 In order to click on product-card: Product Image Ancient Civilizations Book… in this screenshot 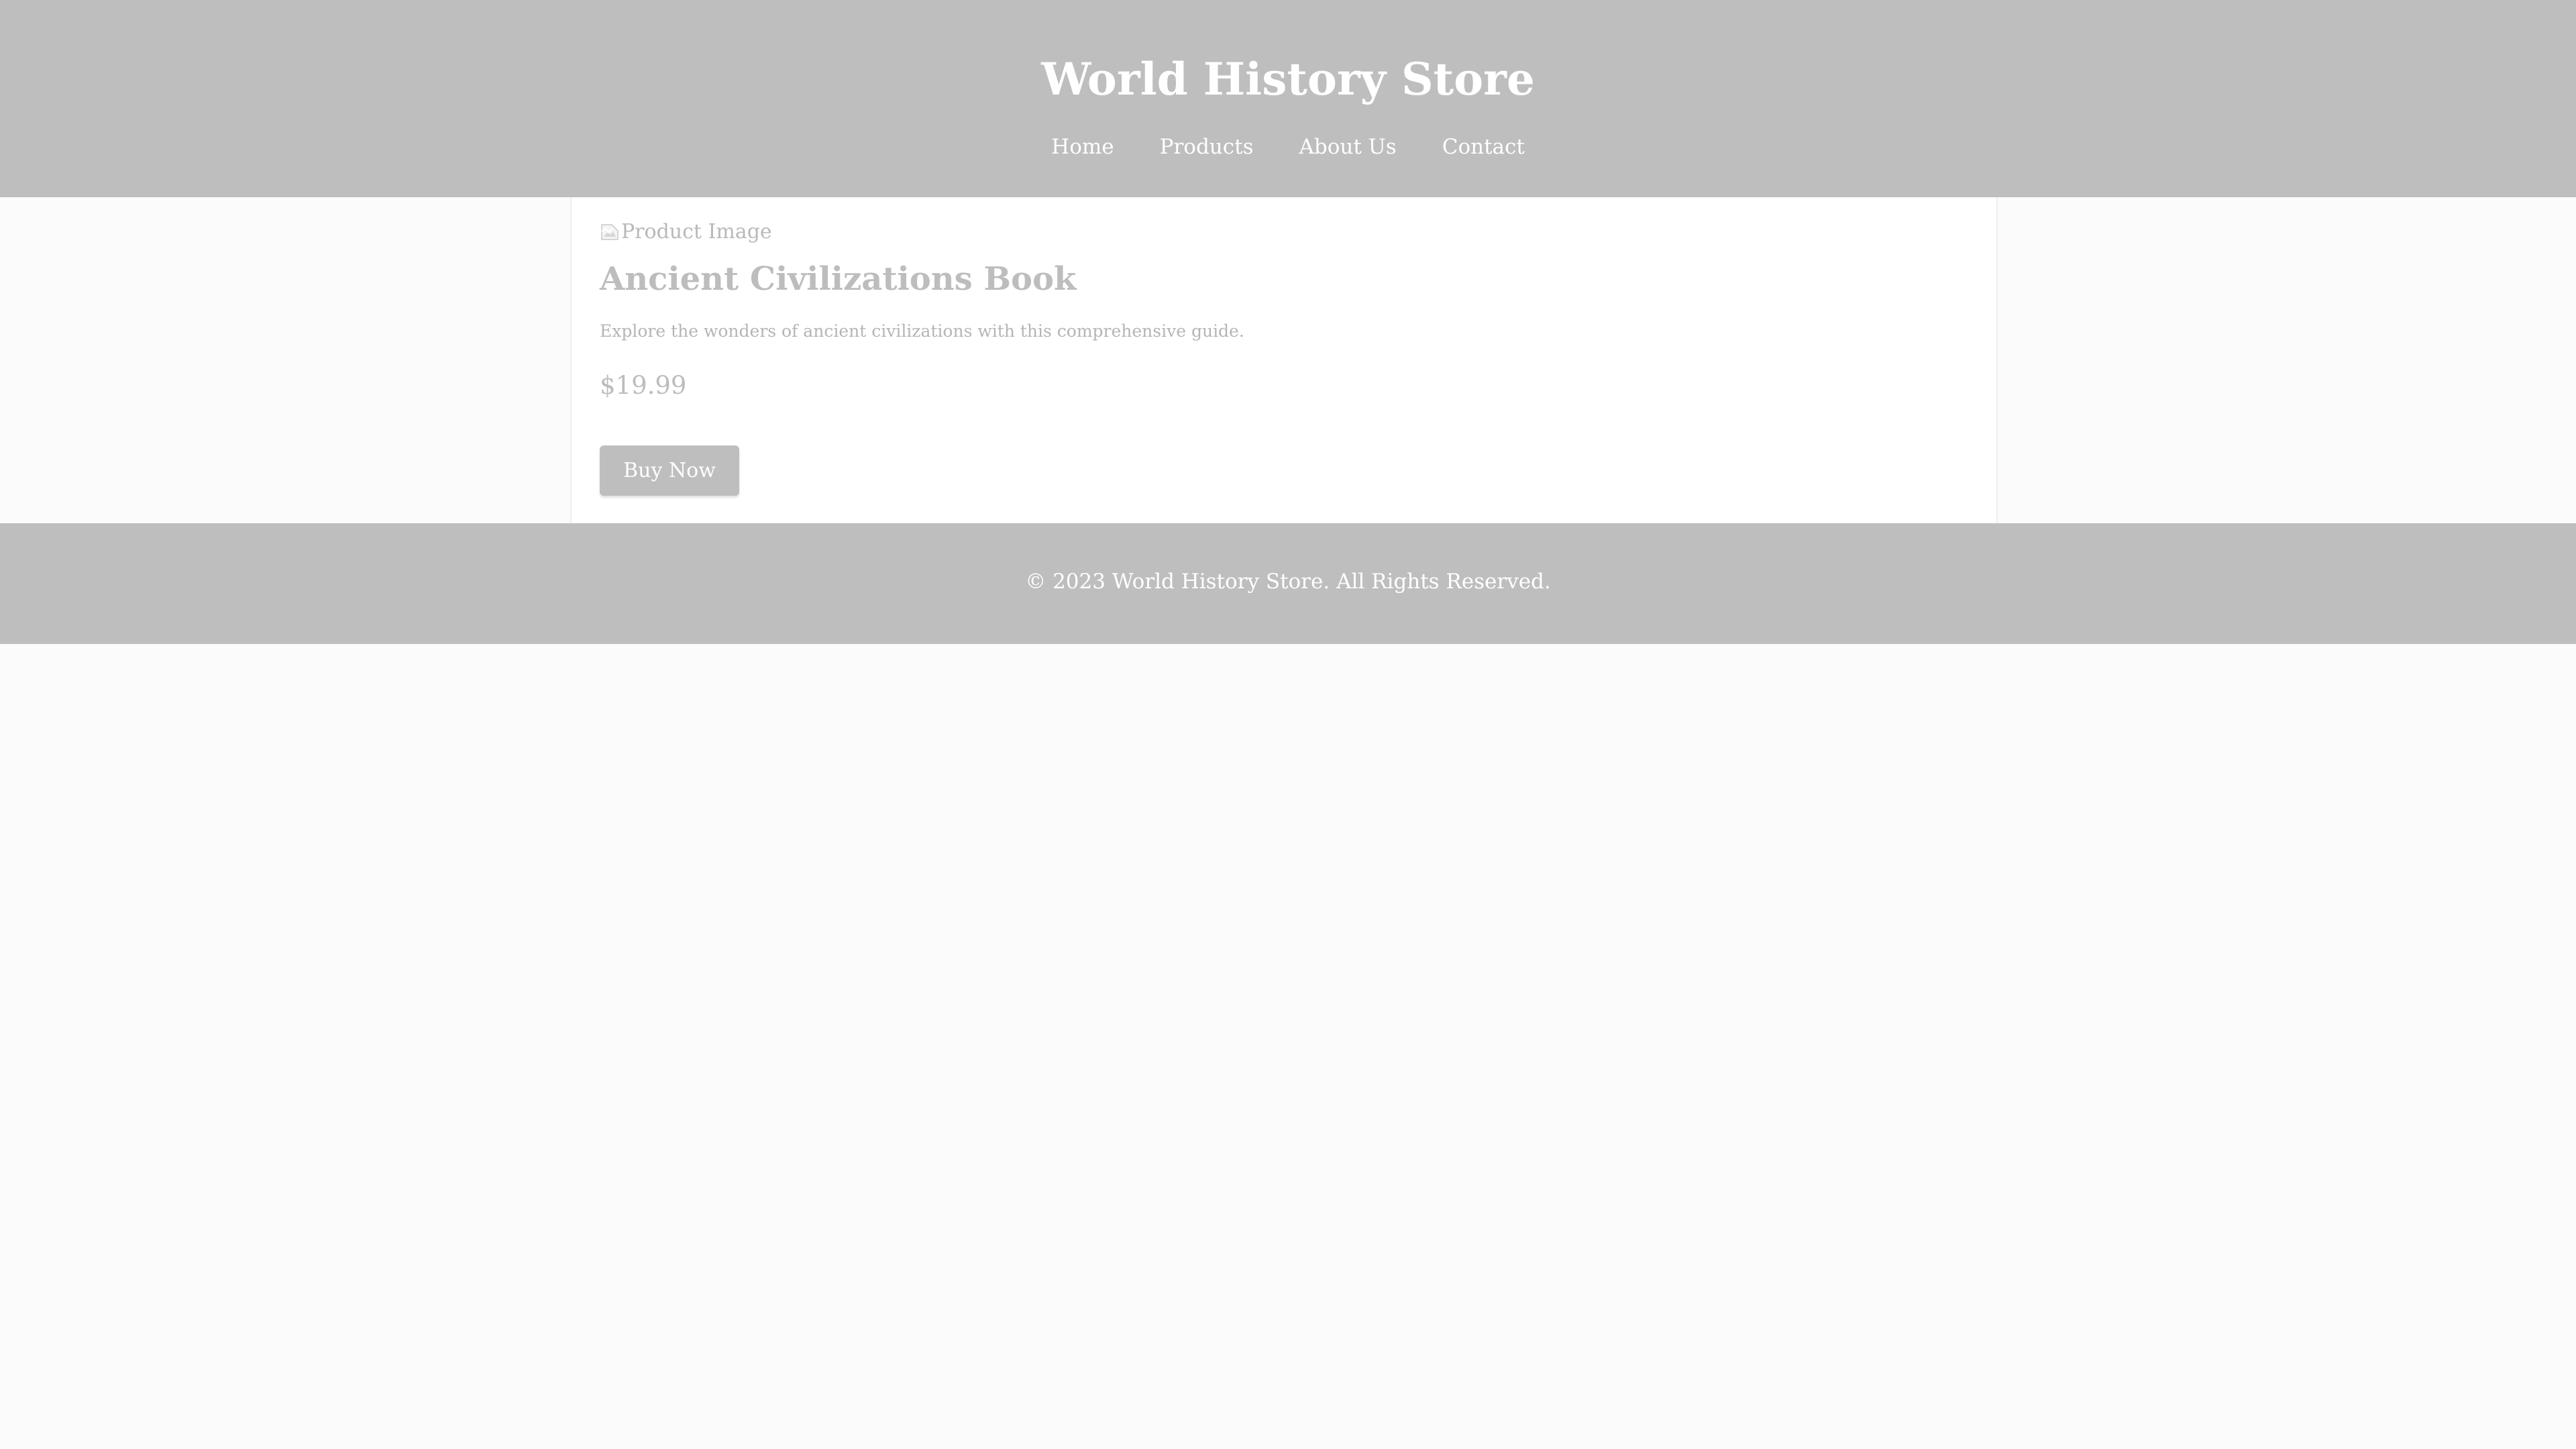, I will do `click(1284, 360)`.